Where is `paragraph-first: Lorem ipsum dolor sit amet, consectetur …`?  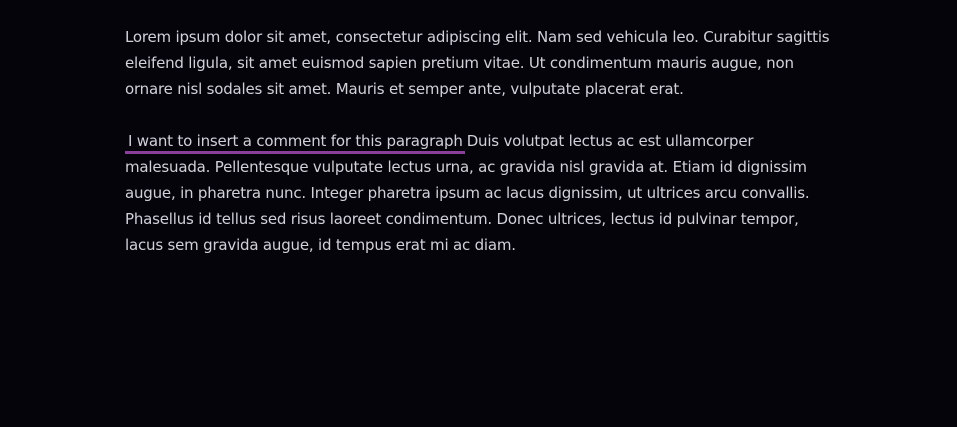
paragraph-first: Lorem ipsum dolor sit amet, consectetur … is located at coordinates (481, 63).